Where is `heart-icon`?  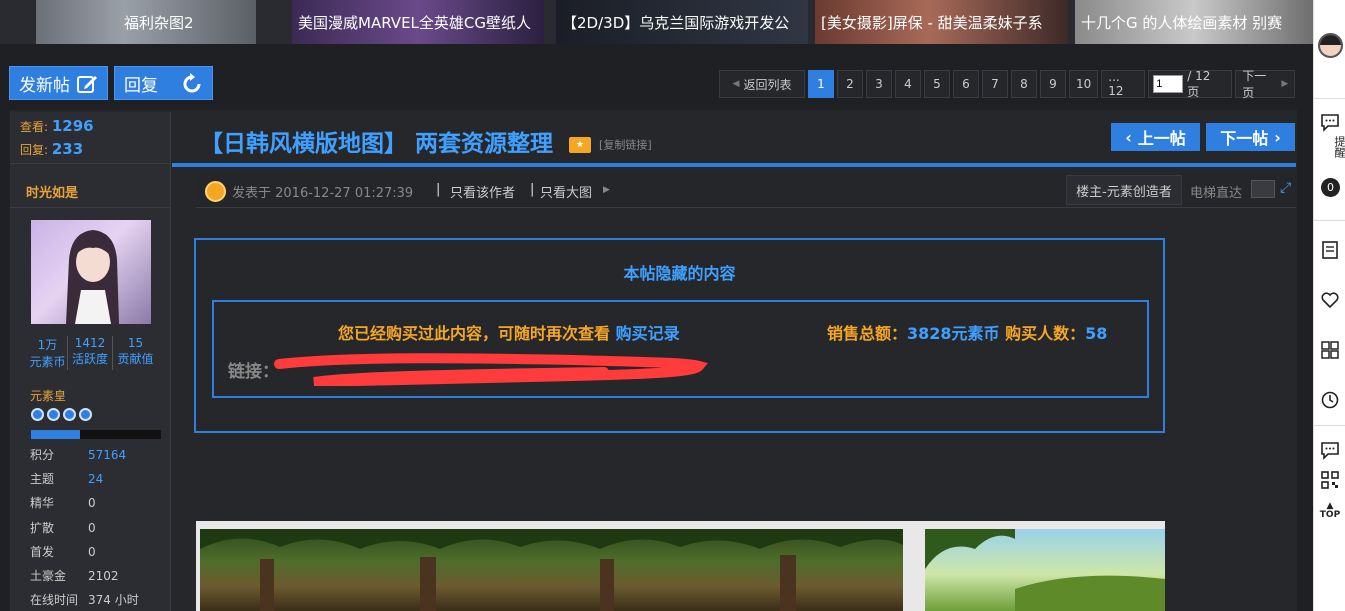
heart-icon is located at coordinates (1330, 300).